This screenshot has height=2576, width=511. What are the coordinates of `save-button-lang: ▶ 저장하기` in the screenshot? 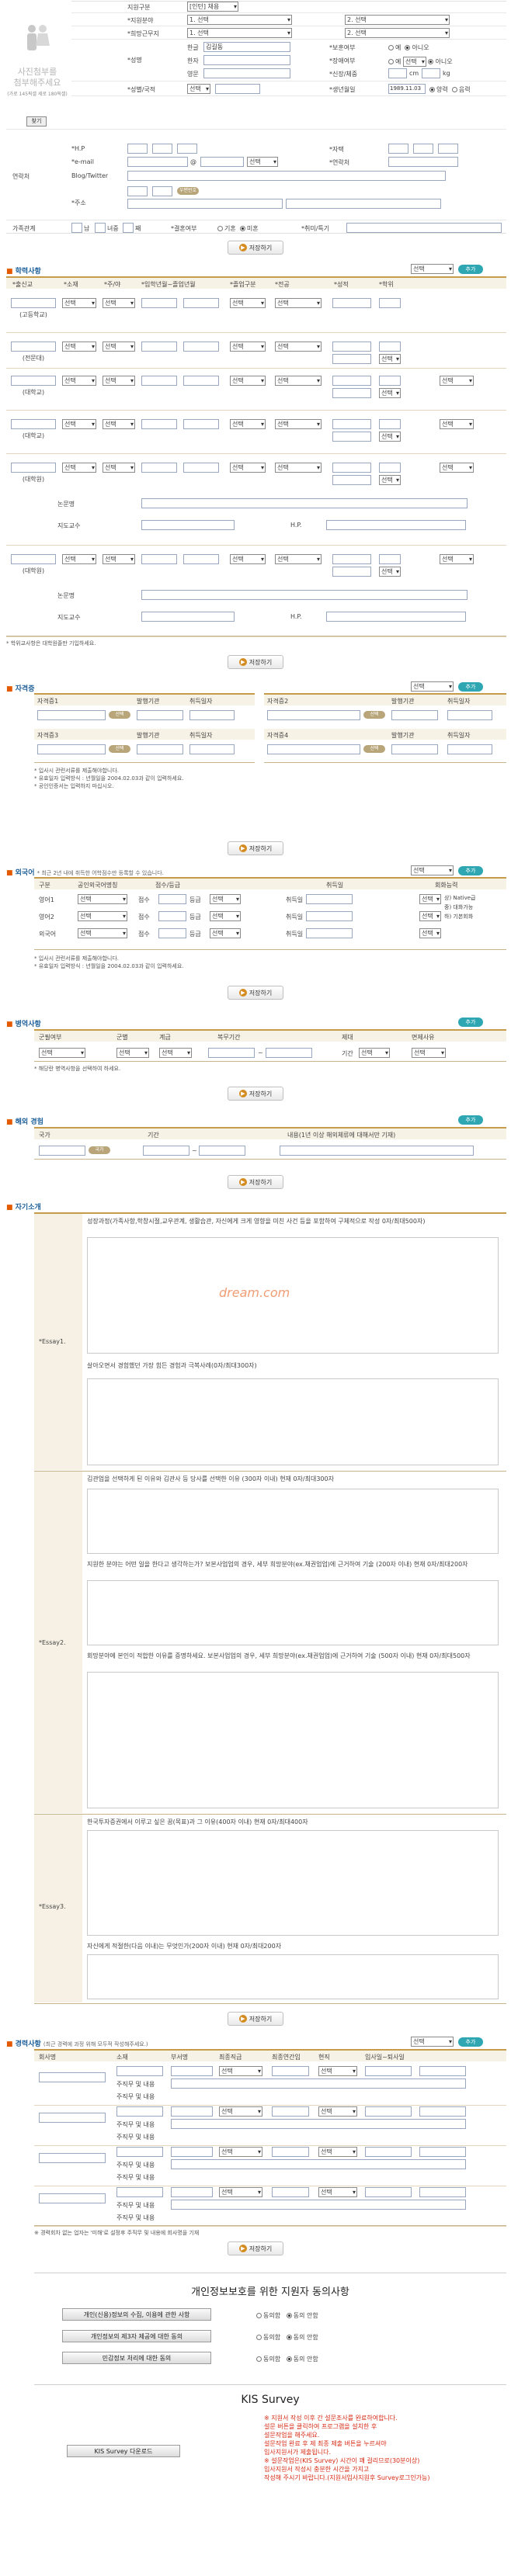 It's located at (255, 993).